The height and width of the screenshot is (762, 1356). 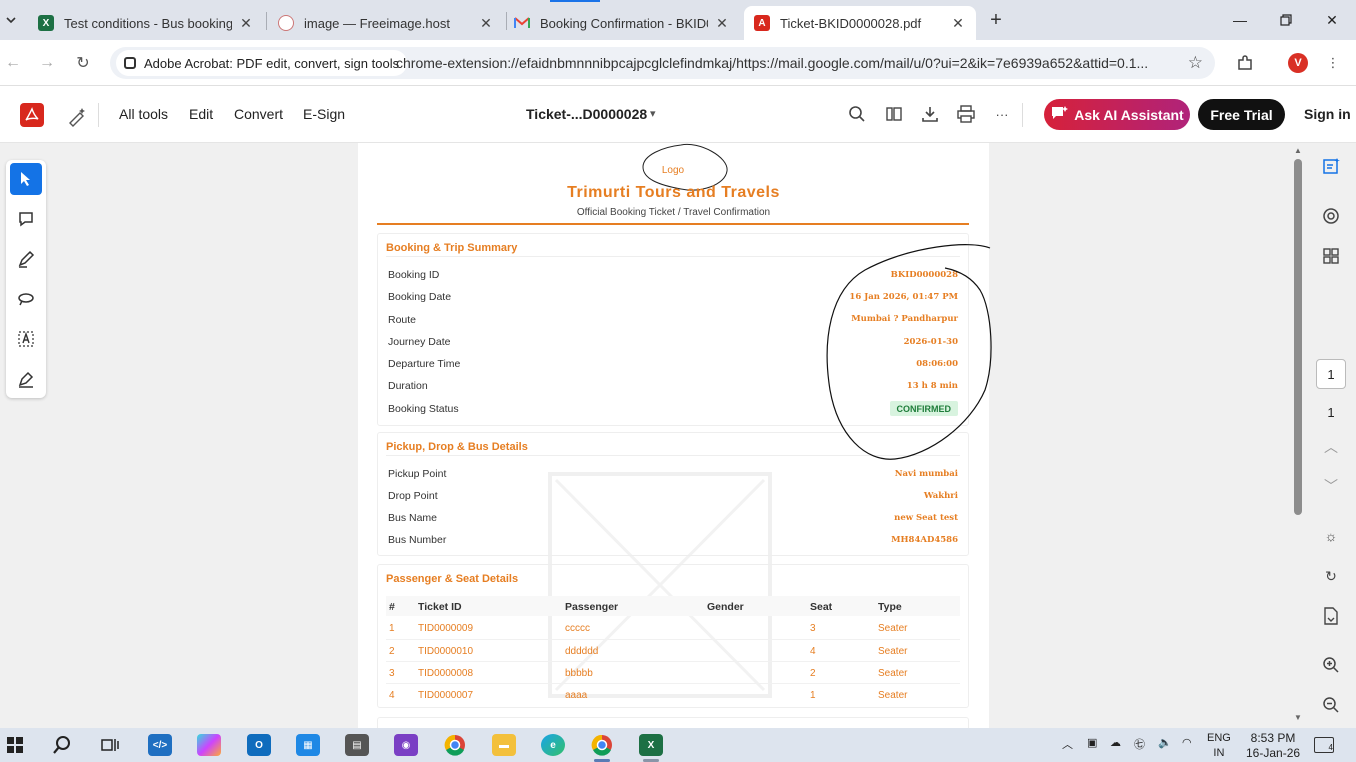 I want to click on print-icon, so click(x=966, y=114).